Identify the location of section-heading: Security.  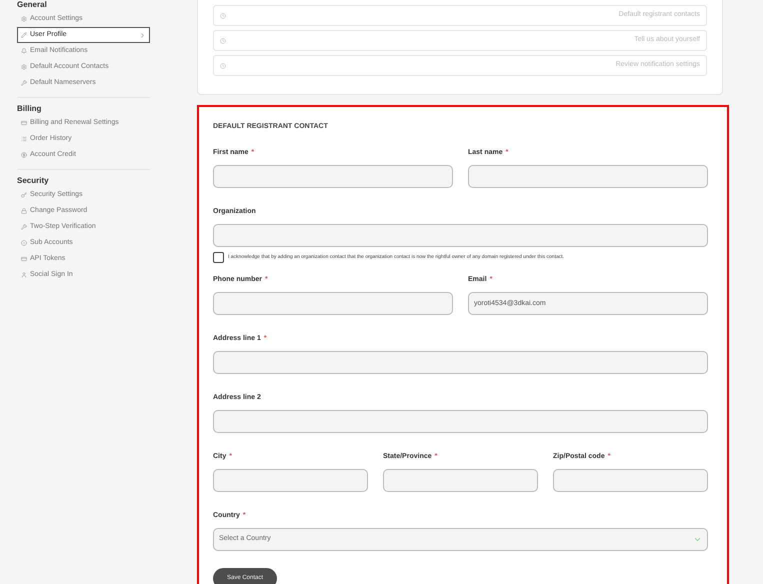
(33, 181).